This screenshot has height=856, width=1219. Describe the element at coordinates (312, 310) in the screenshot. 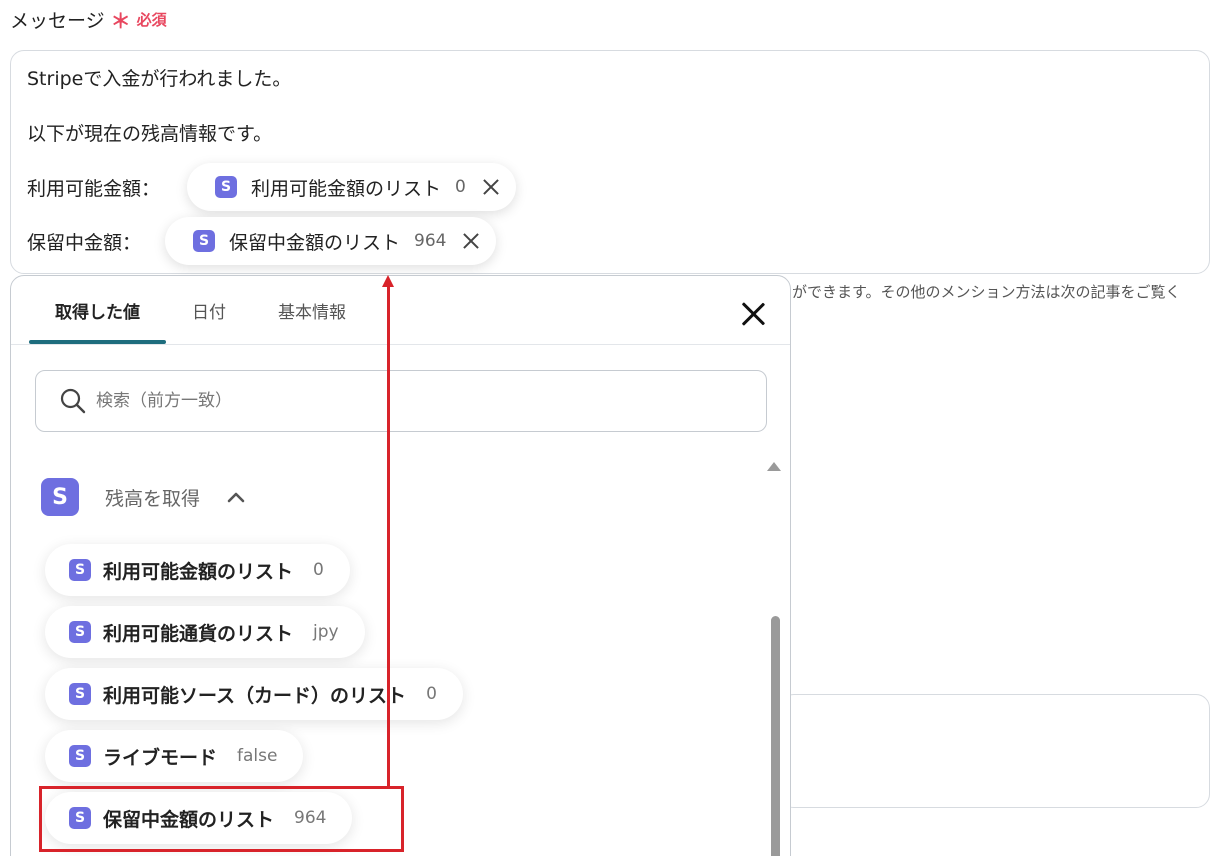

I see `tab-basic-info: 基本情報` at that location.